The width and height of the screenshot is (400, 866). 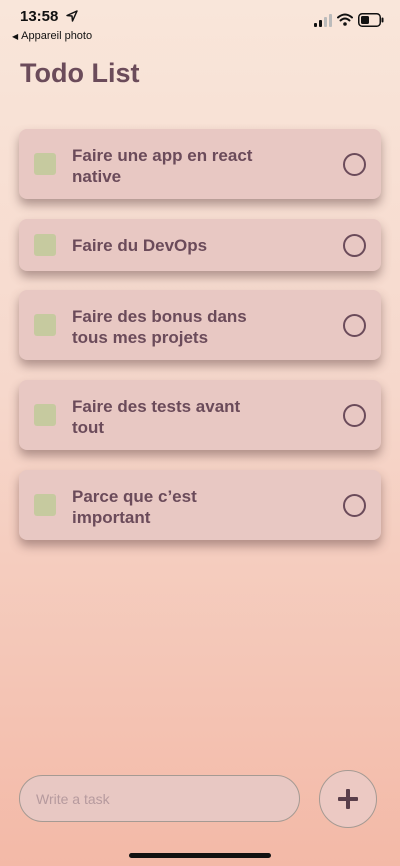 I want to click on back-arrow-icon: ◀, so click(x=15, y=36).